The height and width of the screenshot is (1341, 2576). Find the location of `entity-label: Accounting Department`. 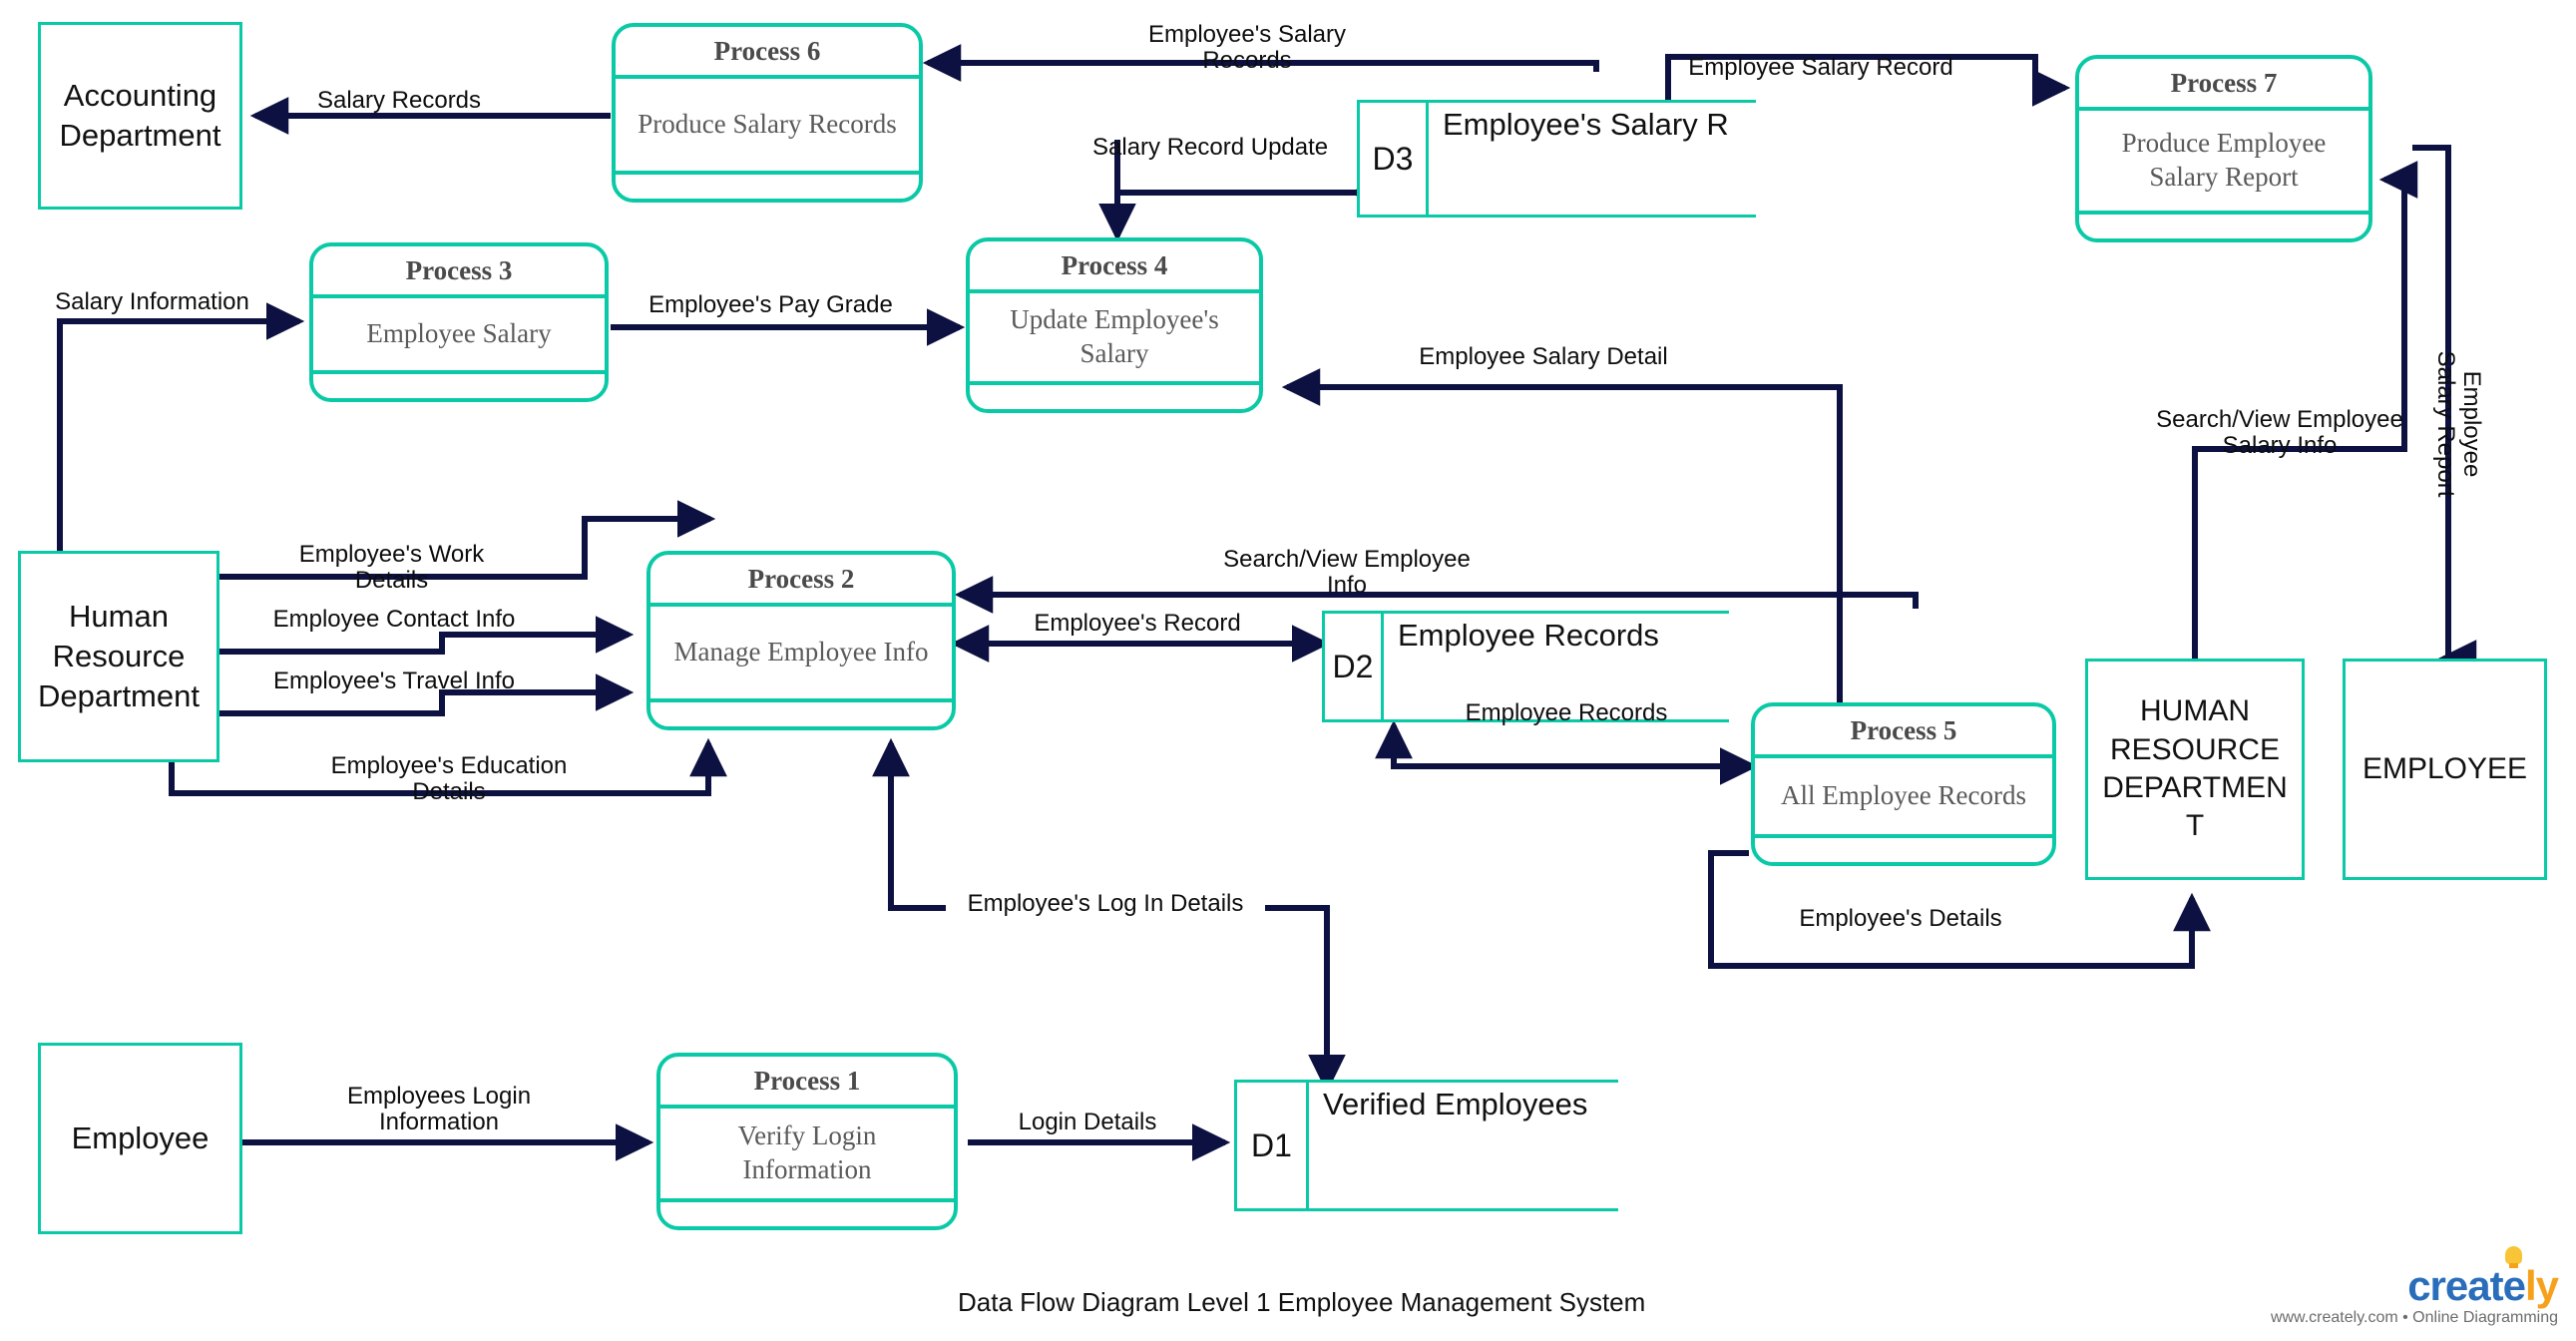

entity-label: Accounting Department is located at coordinates (140, 115).